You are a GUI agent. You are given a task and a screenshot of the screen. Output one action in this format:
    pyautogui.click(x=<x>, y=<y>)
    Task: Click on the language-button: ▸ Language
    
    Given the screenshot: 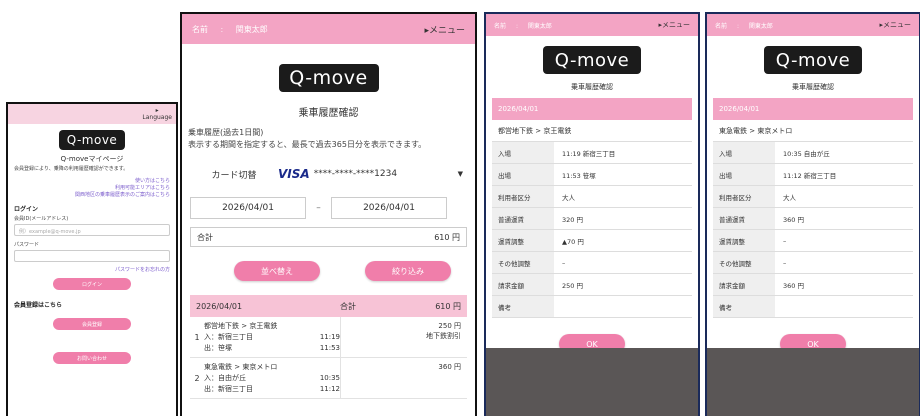 What is the action you would take?
    pyautogui.click(x=157, y=114)
    